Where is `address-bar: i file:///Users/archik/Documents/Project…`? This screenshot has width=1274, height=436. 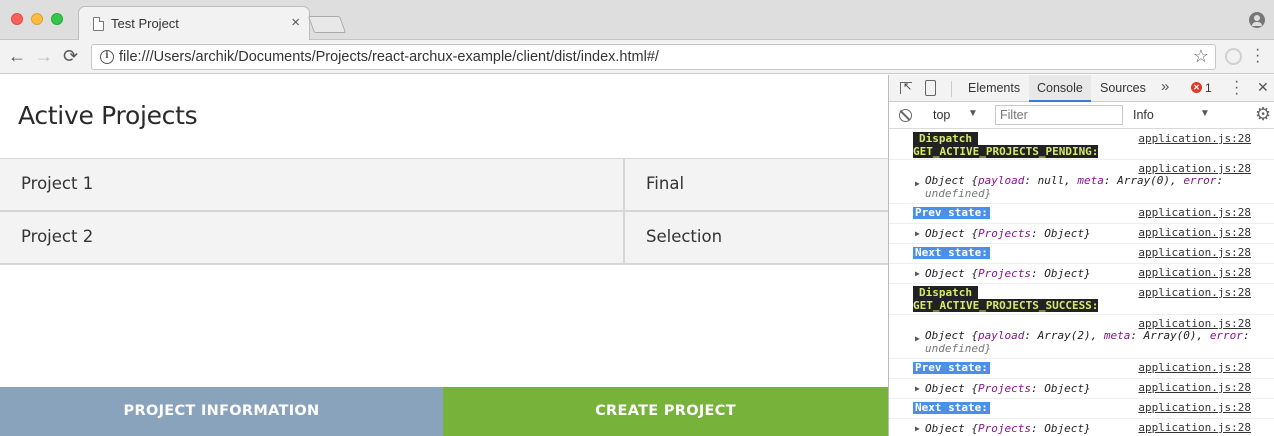 address-bar: i file:///Users/archik/Documents/Project… is located at coordinates (653, 57).